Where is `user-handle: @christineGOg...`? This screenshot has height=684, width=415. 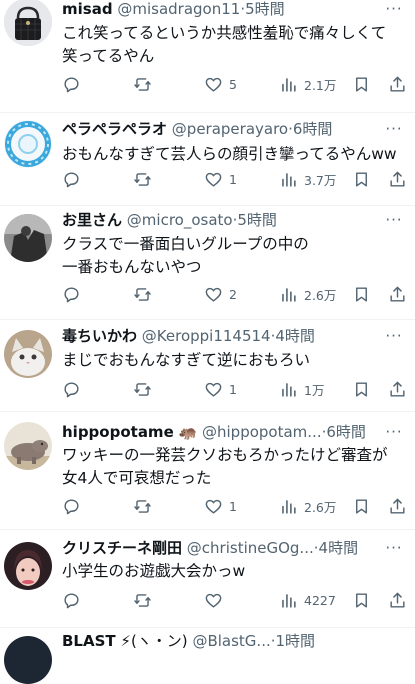
user-handle: @christineGOg... is located at coordinates (250, 548).